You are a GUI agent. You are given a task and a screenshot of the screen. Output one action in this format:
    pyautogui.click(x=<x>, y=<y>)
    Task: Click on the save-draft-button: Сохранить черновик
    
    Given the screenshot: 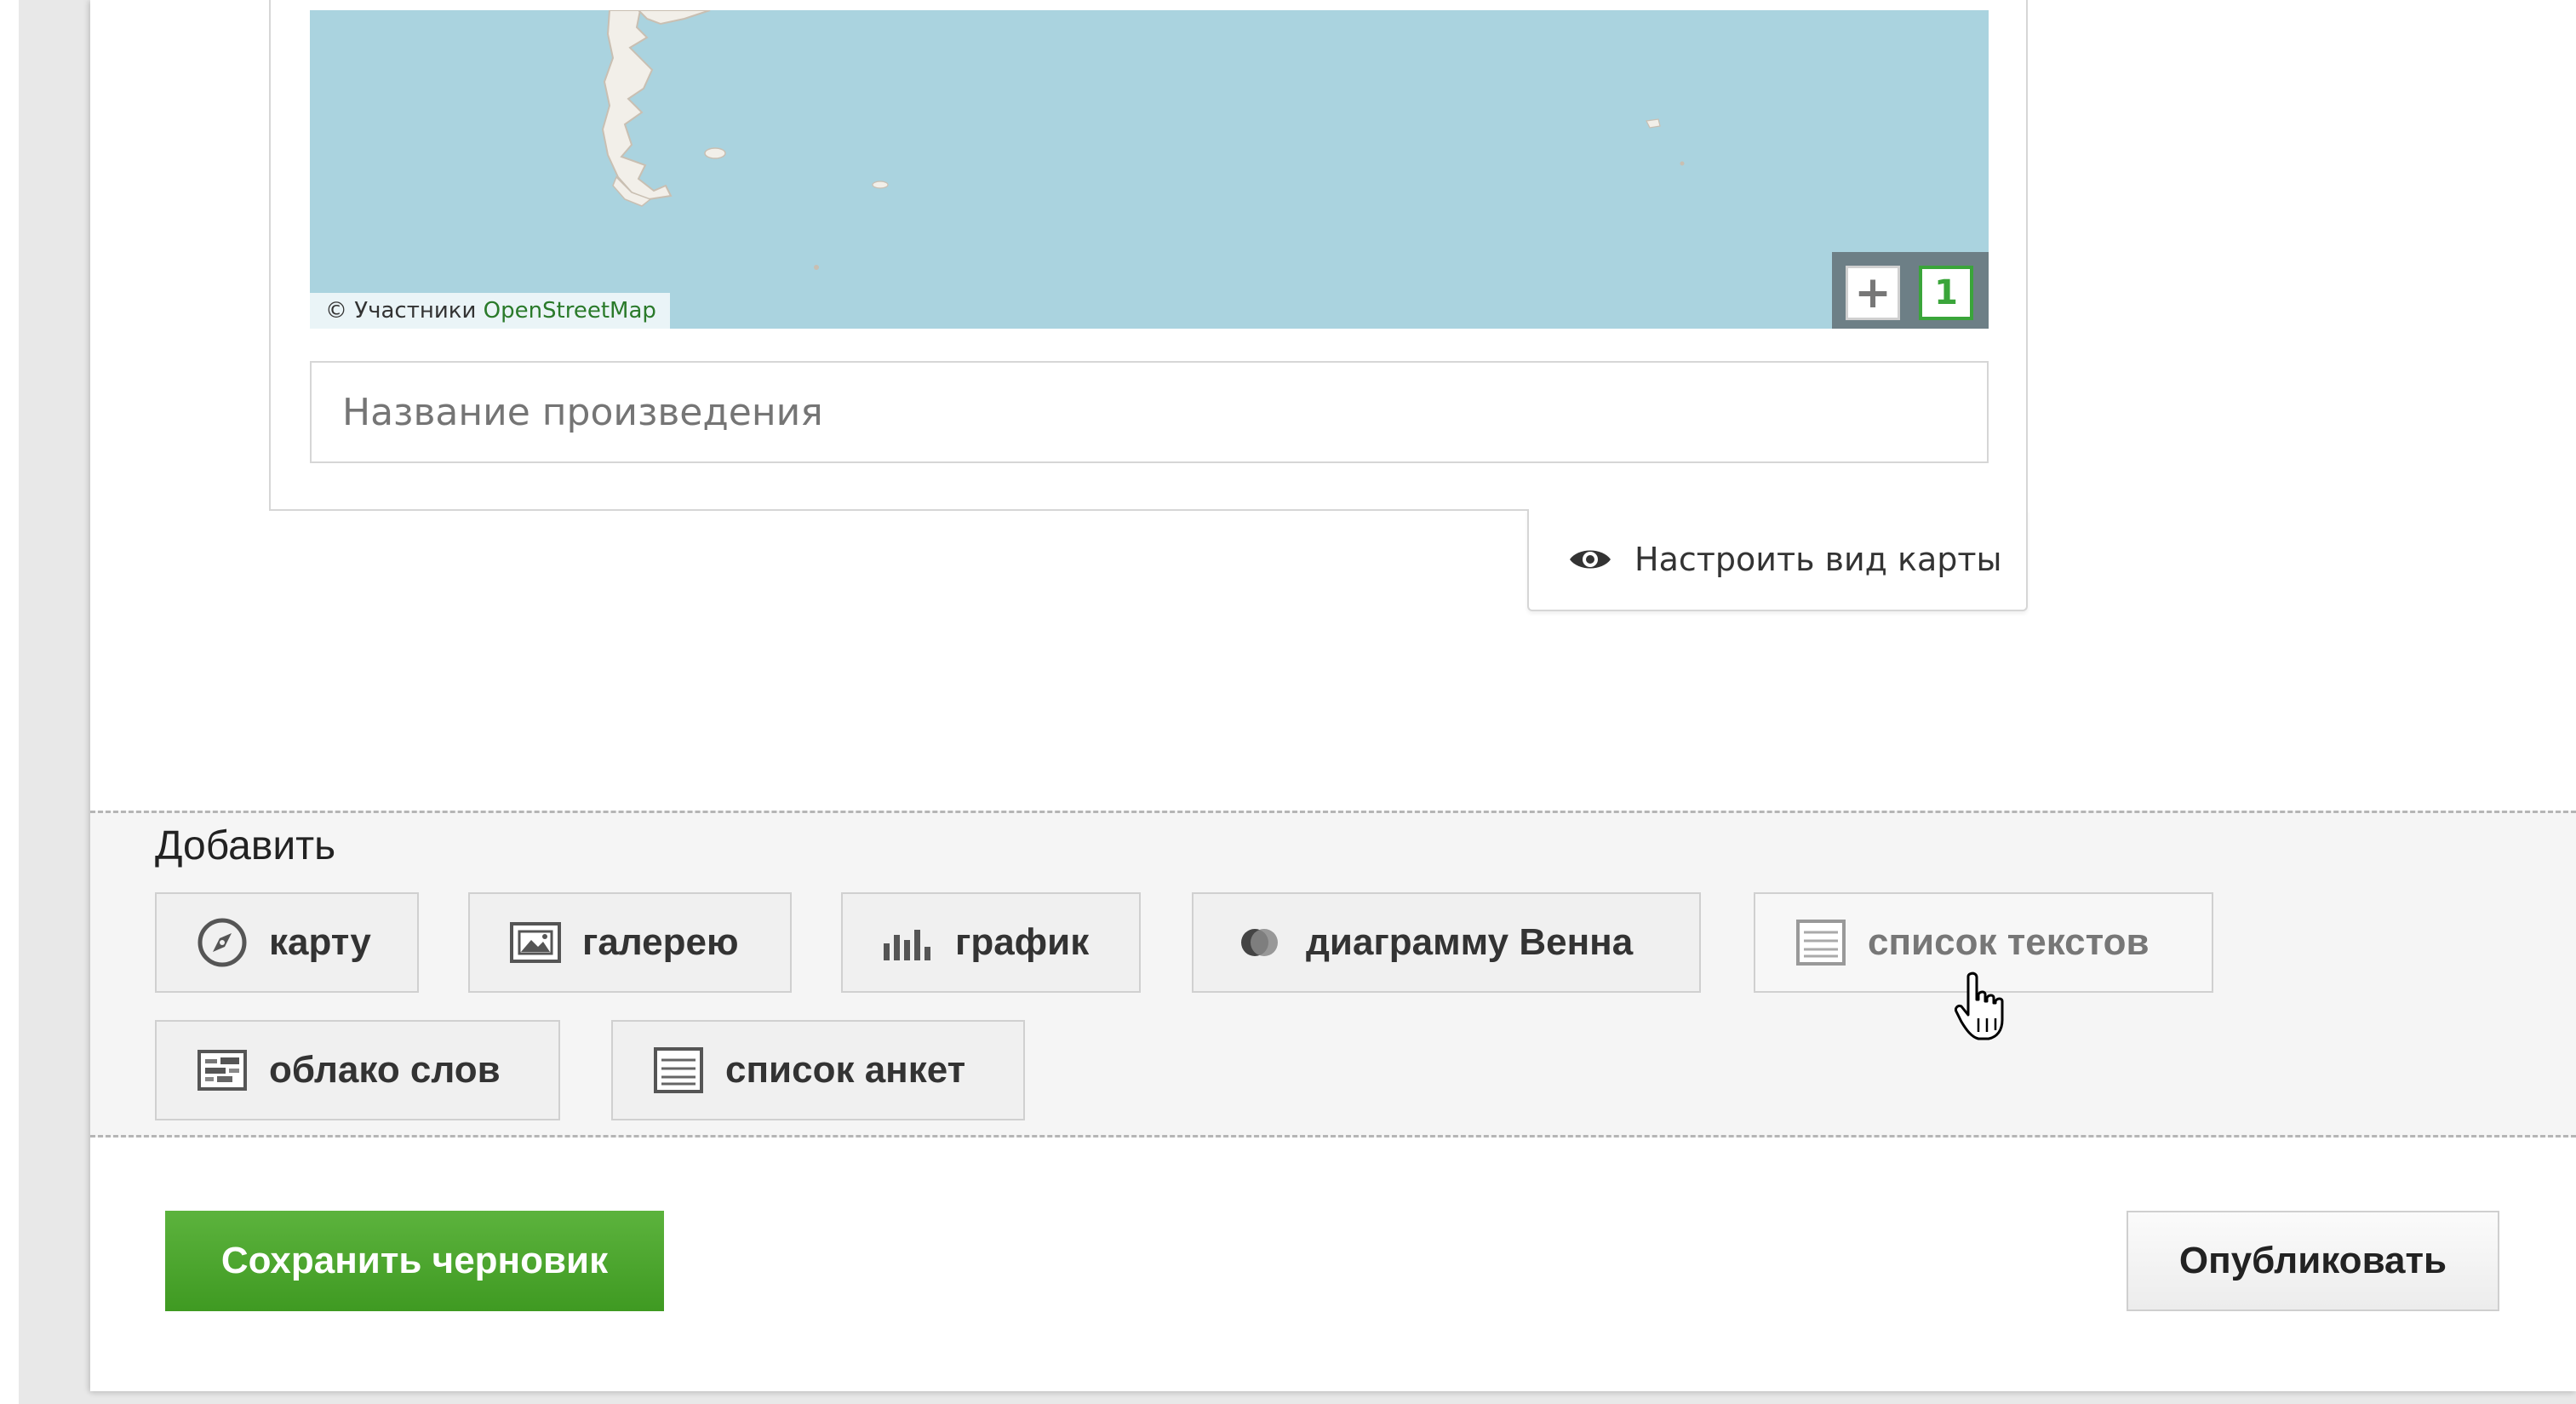 What is the action you would take?
    pyautogui.click(x=415, y=1261)
    